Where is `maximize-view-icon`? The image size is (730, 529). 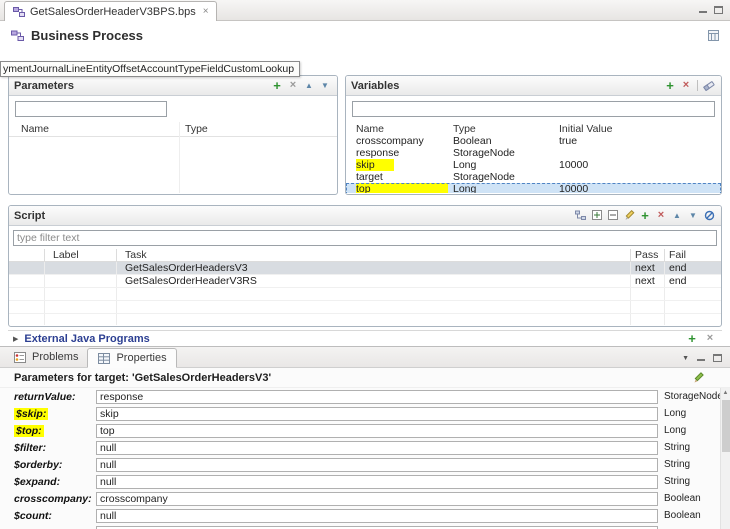 maximize-view-icon is located at coordinates (717, 358).